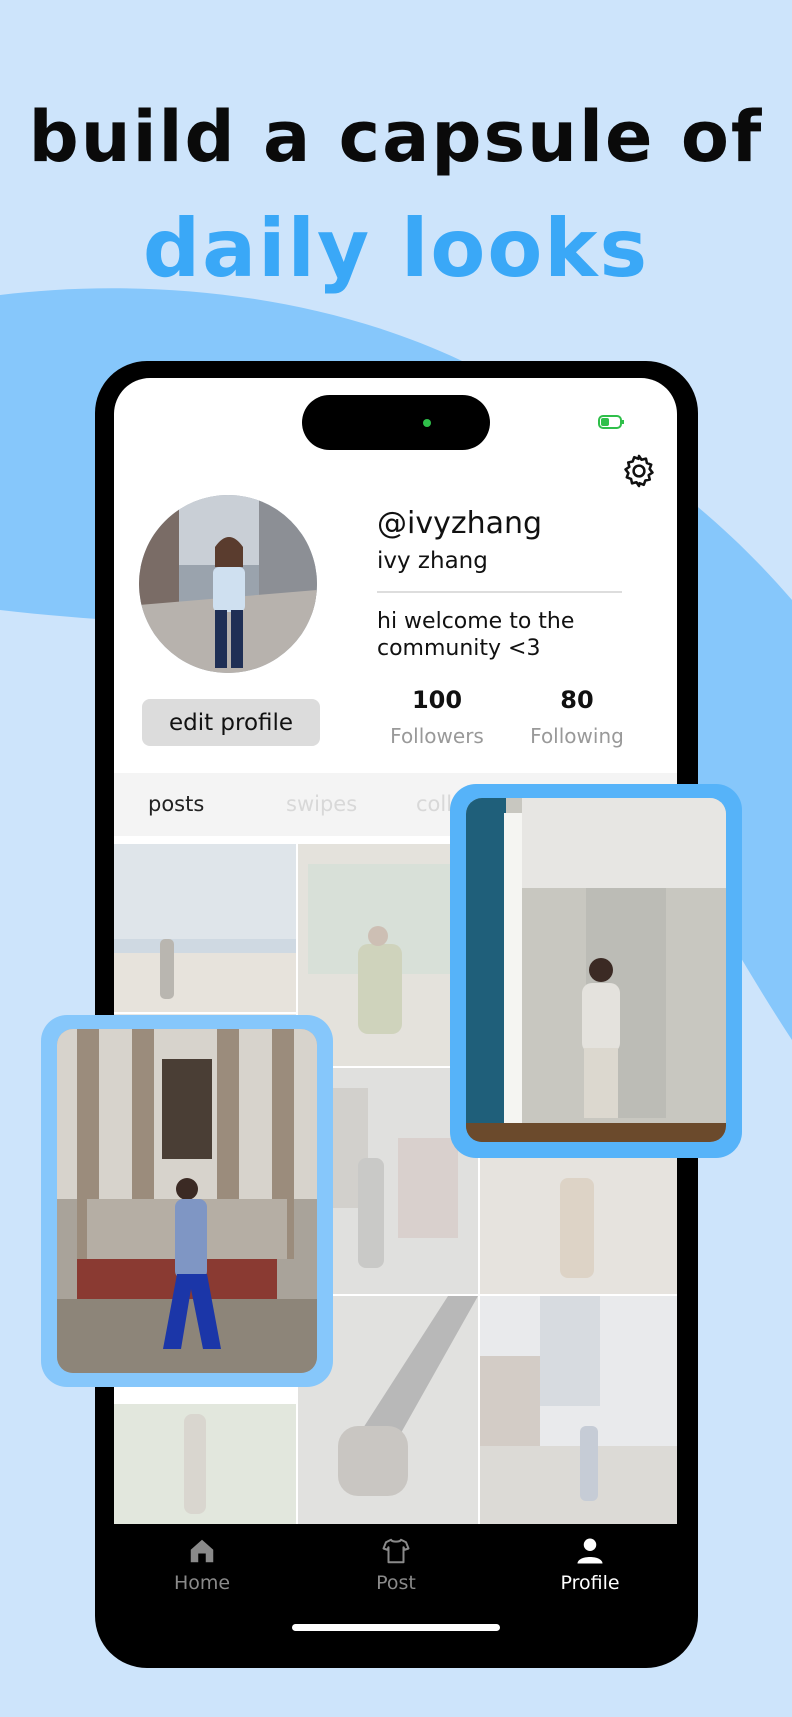  Describe the element at coordinates (427, 423) in the screenshot. I see `camera-indicator` at that location.